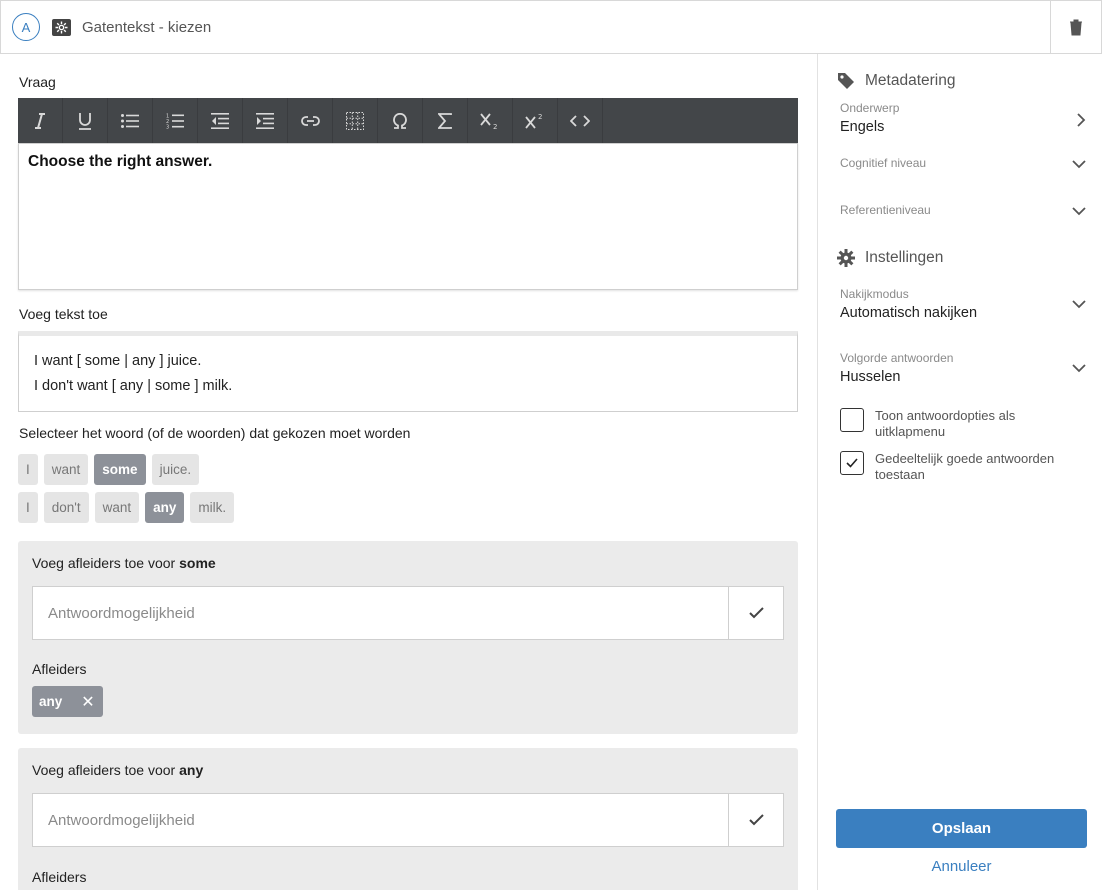 Image resolution: width=1102 pixels, height=890 pixels. I want to click on subject-label: Onderwerp, so click(870, 108).